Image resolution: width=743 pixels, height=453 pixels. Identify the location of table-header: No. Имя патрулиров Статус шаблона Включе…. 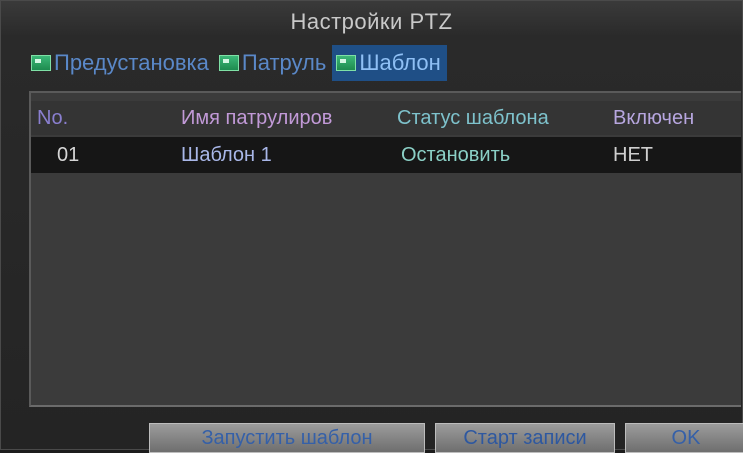
(386, 118).